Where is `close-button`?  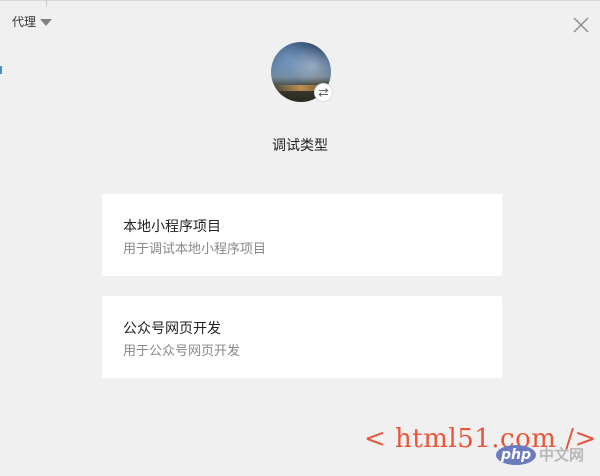 close-button is located at coordinates (581, 25).